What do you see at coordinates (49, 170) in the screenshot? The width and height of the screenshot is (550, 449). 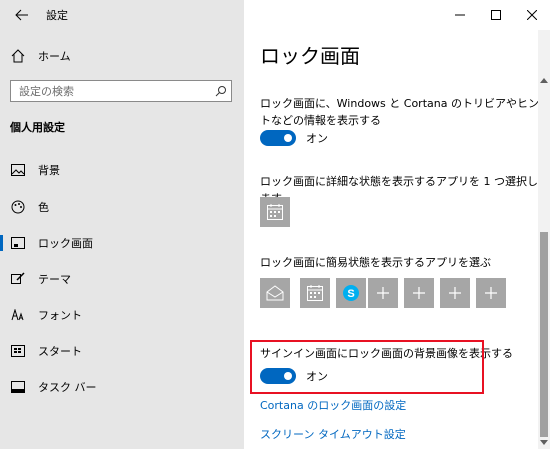 I see `sidebar-item-label: 背景` at bounding box center [49, 170].